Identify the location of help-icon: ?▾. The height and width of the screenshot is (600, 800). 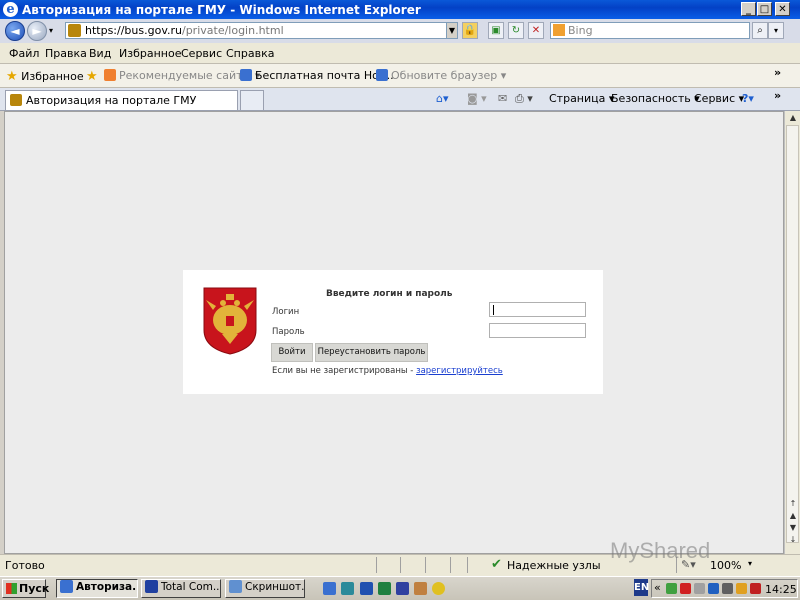
(748, 98).